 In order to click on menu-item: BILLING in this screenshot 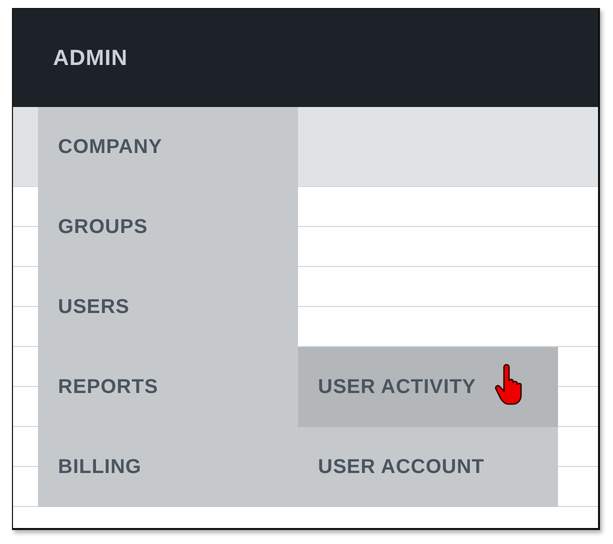, I will do `click(168, 467)`.